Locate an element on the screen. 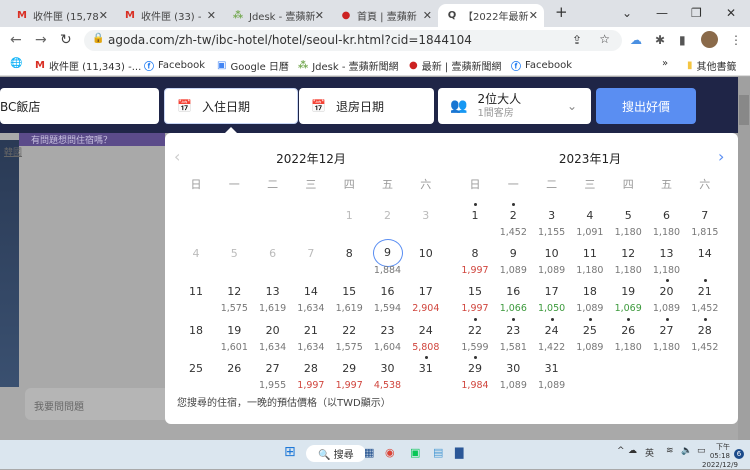 This screenshot has width=750, height=470. date-cell: 19 1,069 is located at coordinates (628, 298).